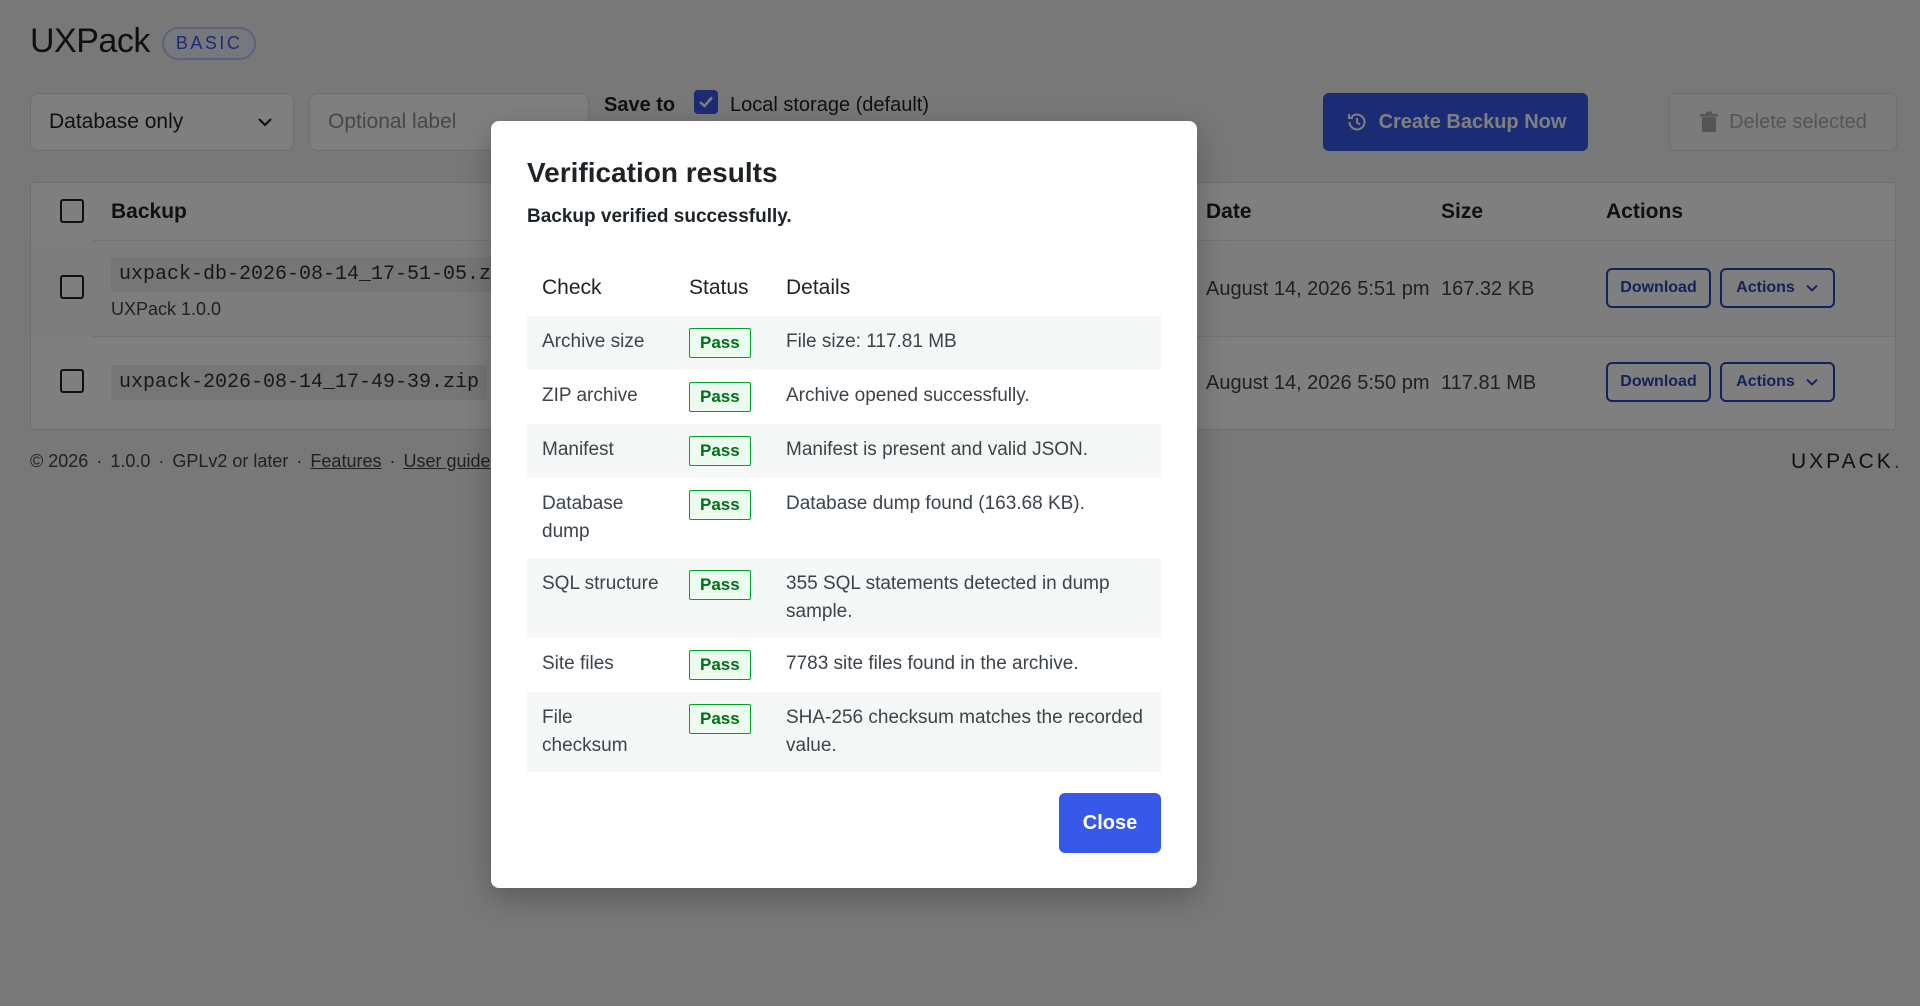  Describe the element at coordinates (600, 732) in the screenshot. I see `check-name: File checksum` at that location.